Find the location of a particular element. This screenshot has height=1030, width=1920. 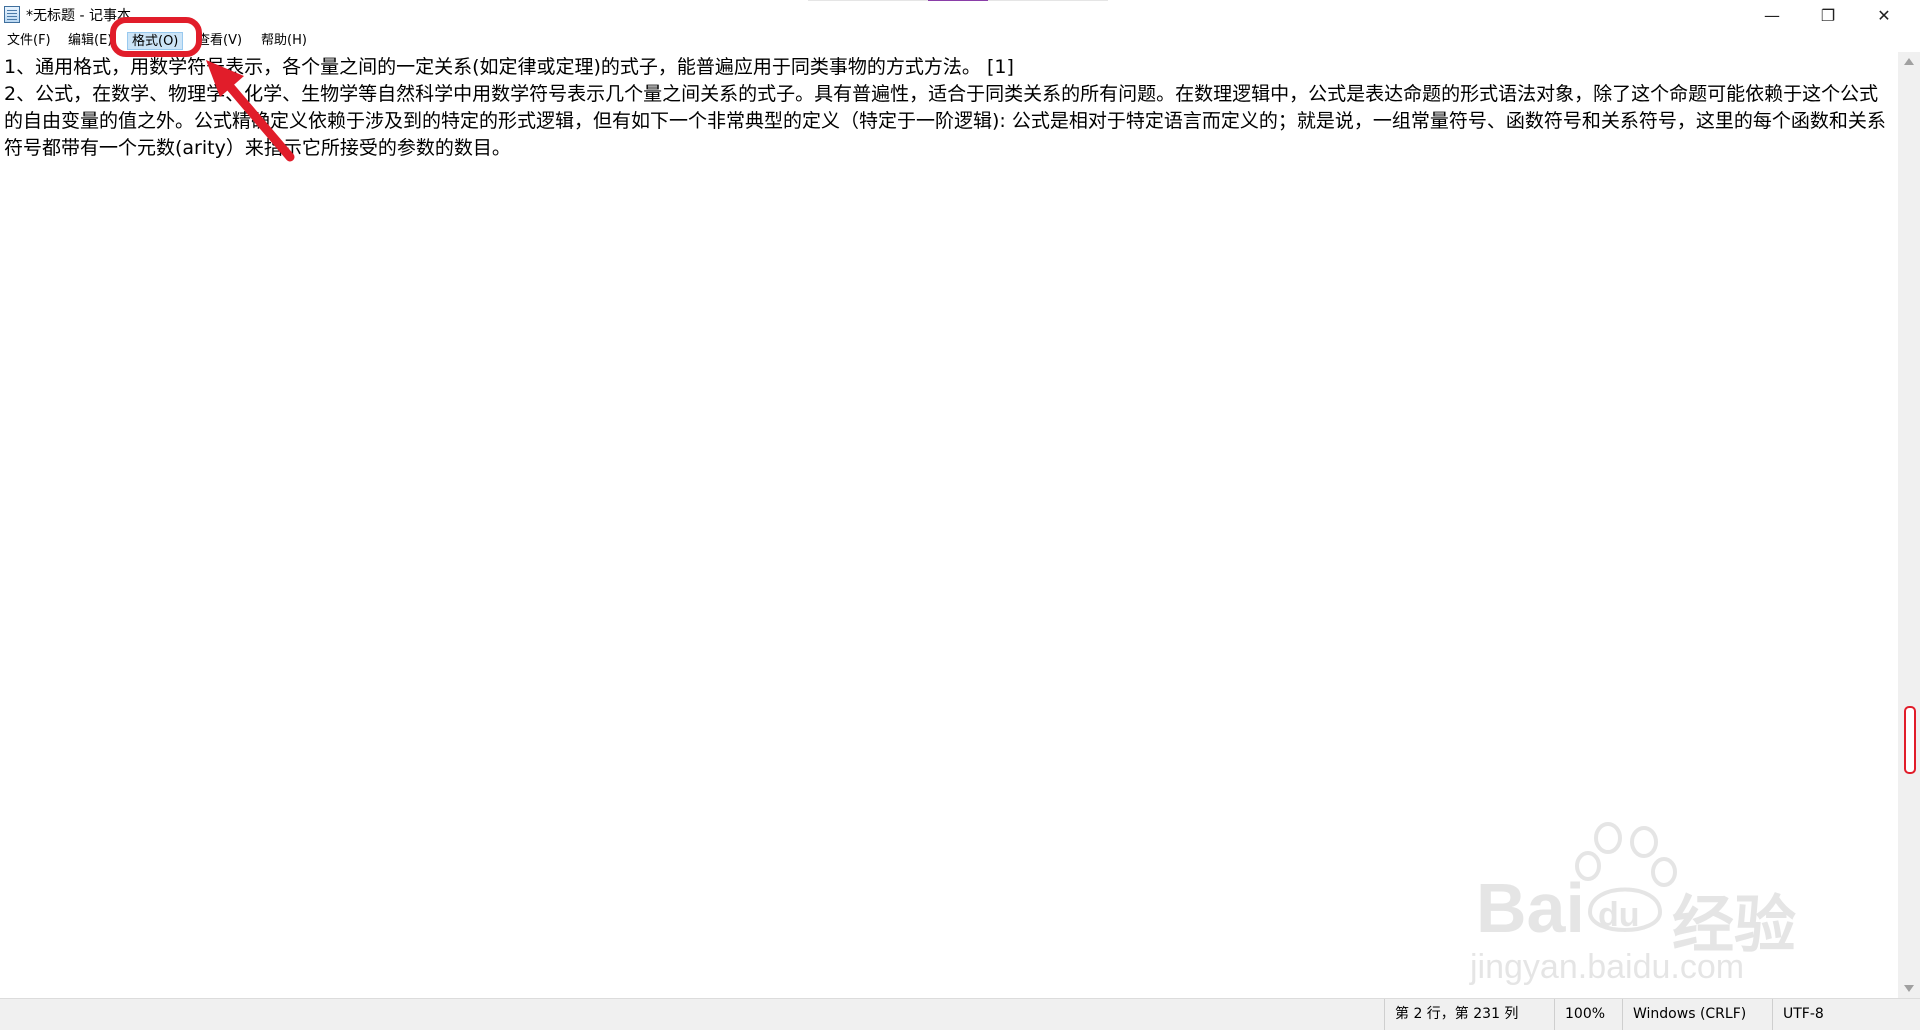

titlebar-accent-mark is located at coordinates (958, 0).